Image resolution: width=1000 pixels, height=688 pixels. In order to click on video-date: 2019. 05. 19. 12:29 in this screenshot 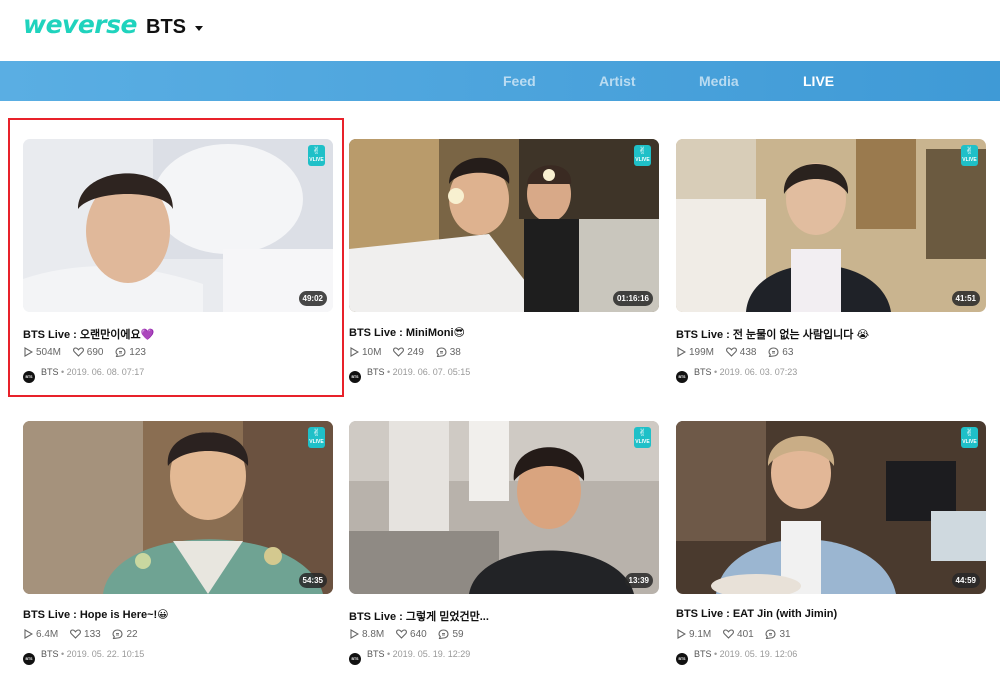, I will do `click(431, 654)`.